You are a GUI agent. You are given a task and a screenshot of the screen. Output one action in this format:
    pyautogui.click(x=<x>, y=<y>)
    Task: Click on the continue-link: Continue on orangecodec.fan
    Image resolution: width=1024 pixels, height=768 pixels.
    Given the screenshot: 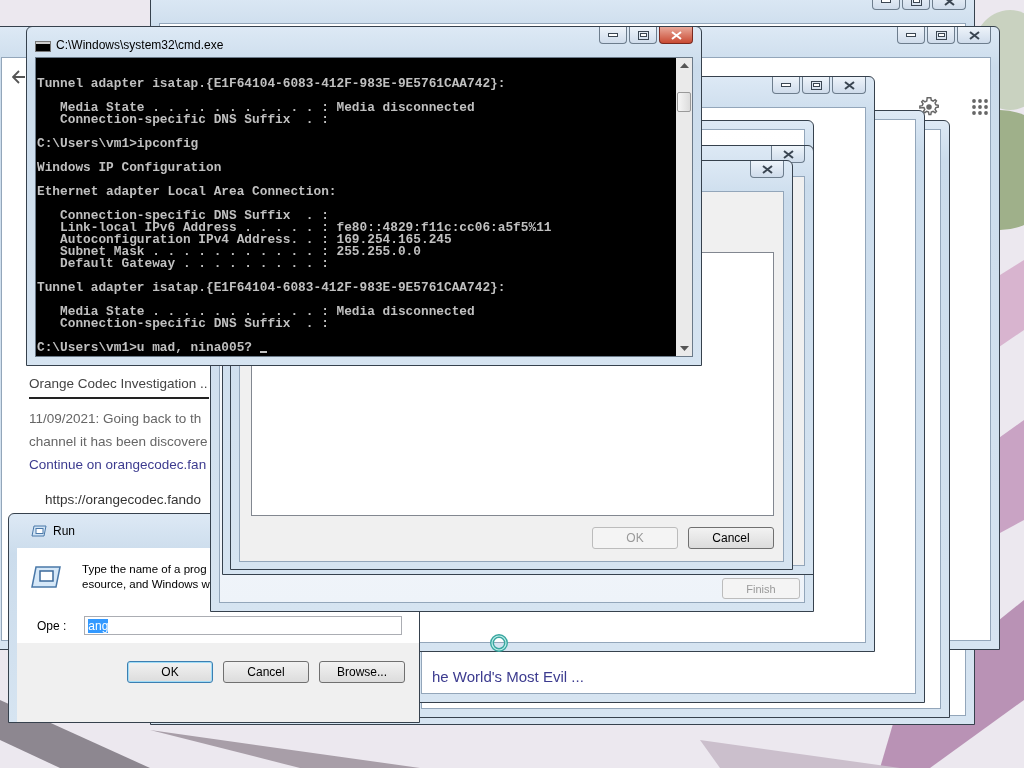 What is the action you would take?
    pyautogui.click(x=118, y=464)
    